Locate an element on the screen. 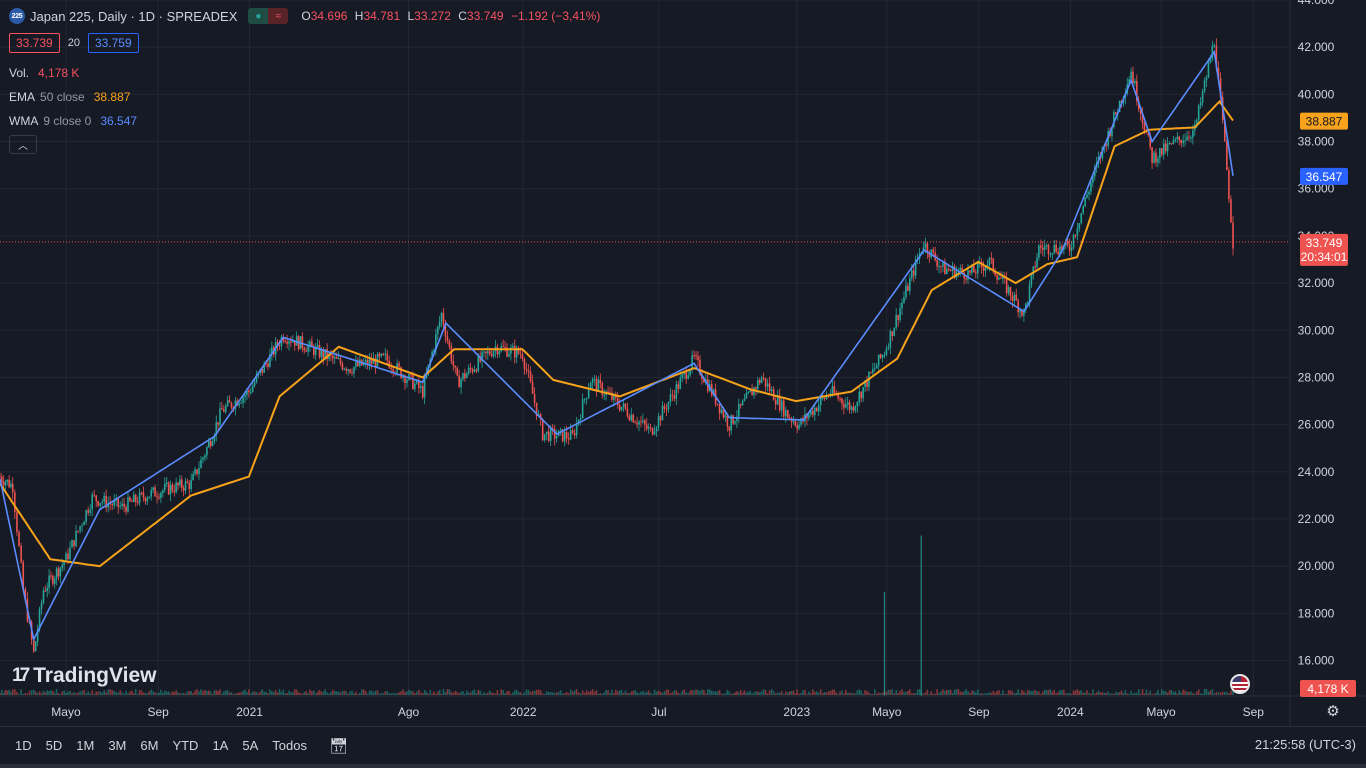  ema-legend: EMA 50 close 38.887 is located at coordinates (69, 97).